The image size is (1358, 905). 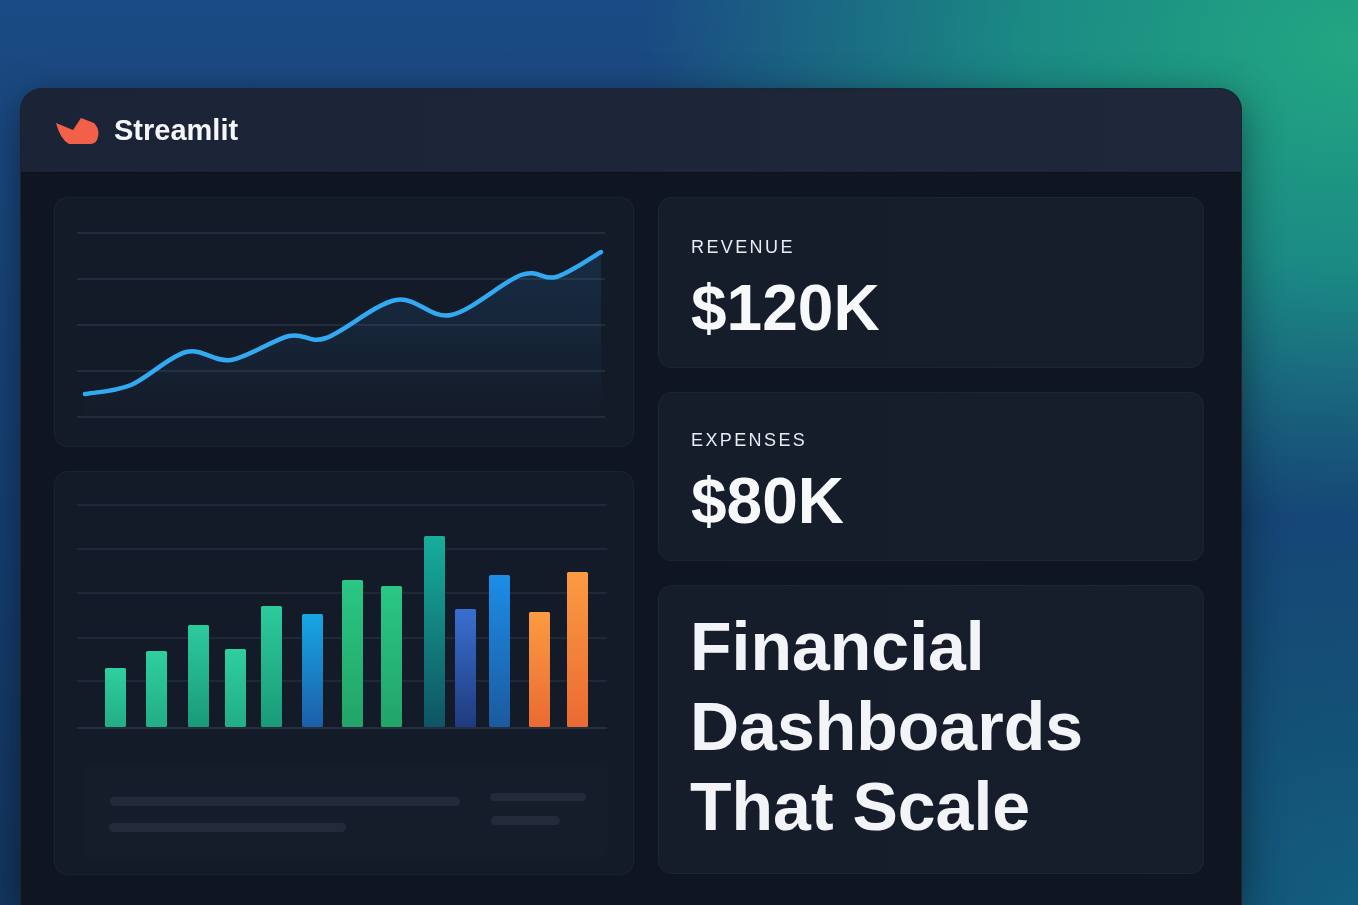 I want to click on metric-label: REVENUE, so click(x=743, y=247).